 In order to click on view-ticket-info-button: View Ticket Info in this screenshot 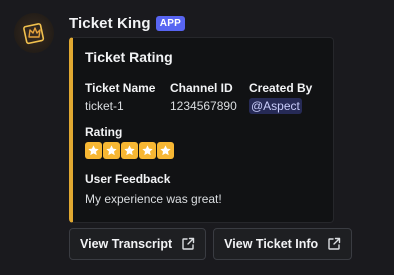, I will do `click(283, 244)`.